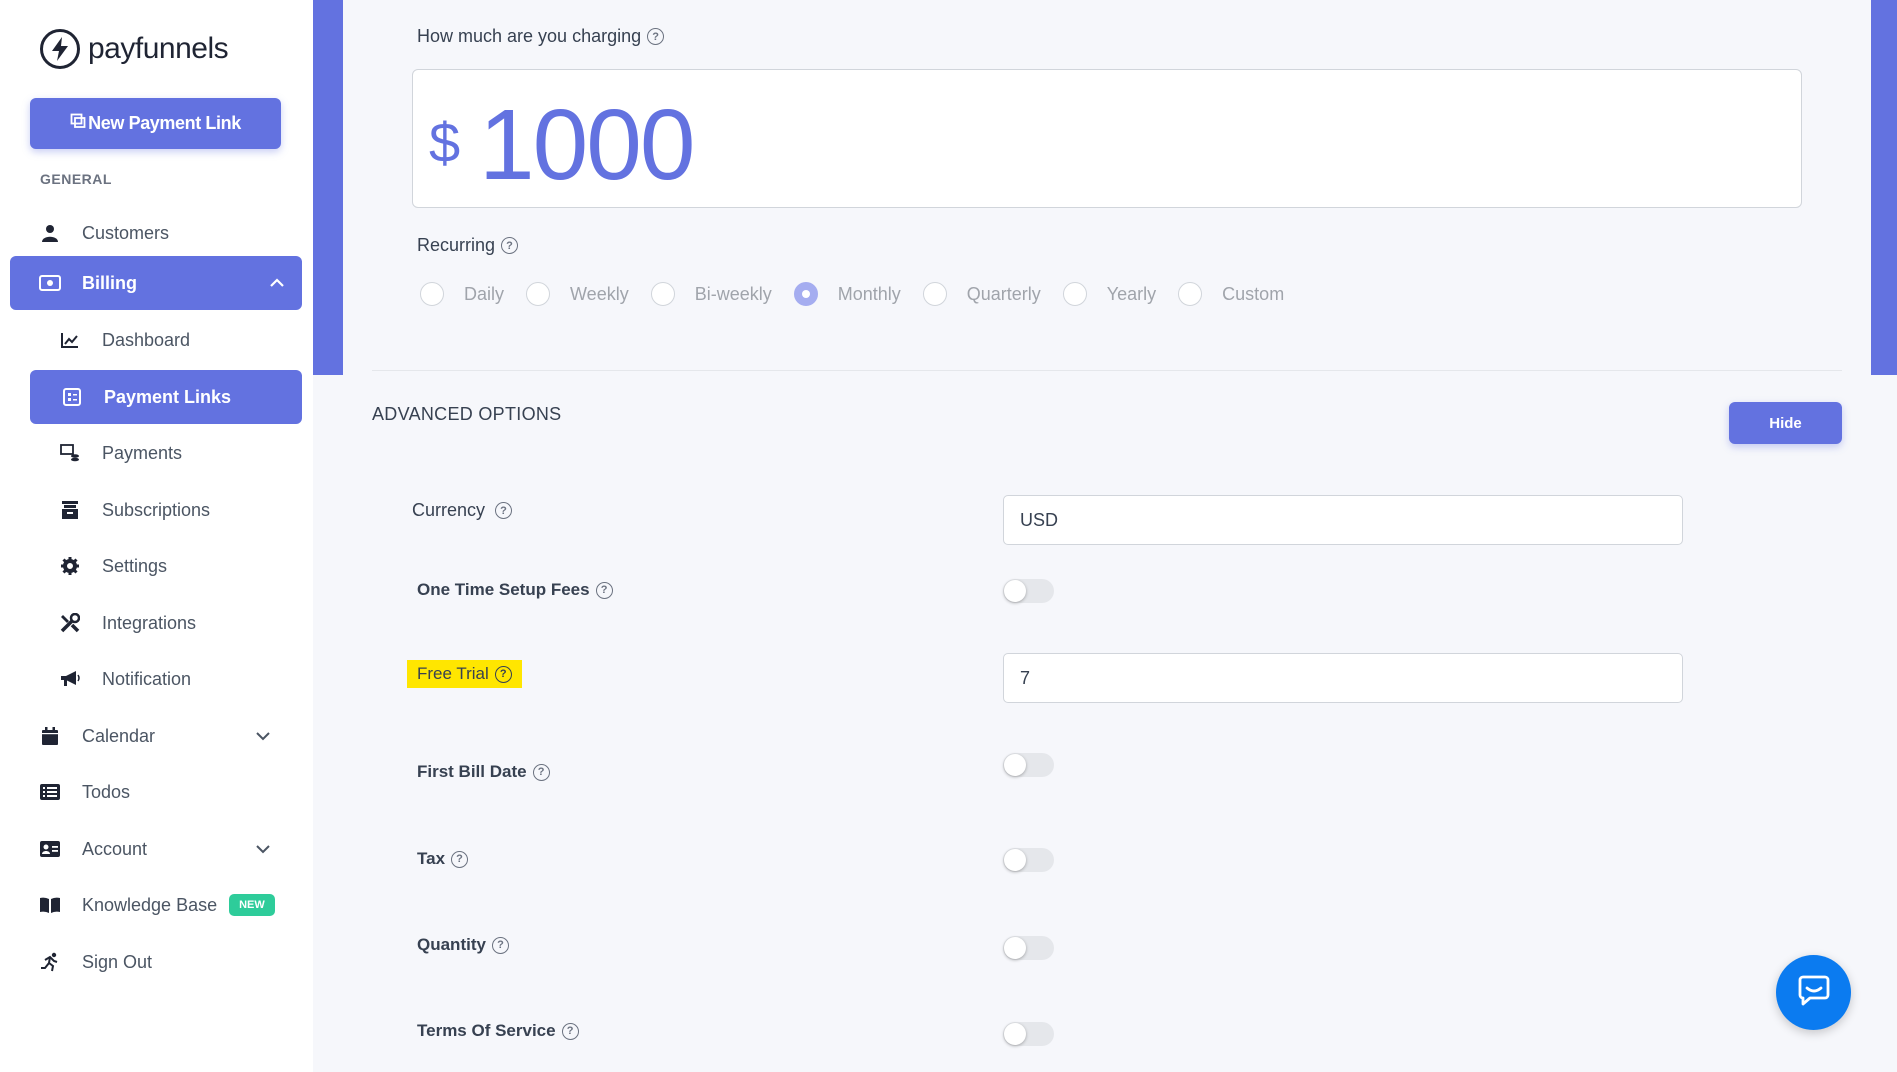 The width and height of the screenshot is (1897, 1072). I want to click on recurring-label: Recurring ?, so click(468, 245).